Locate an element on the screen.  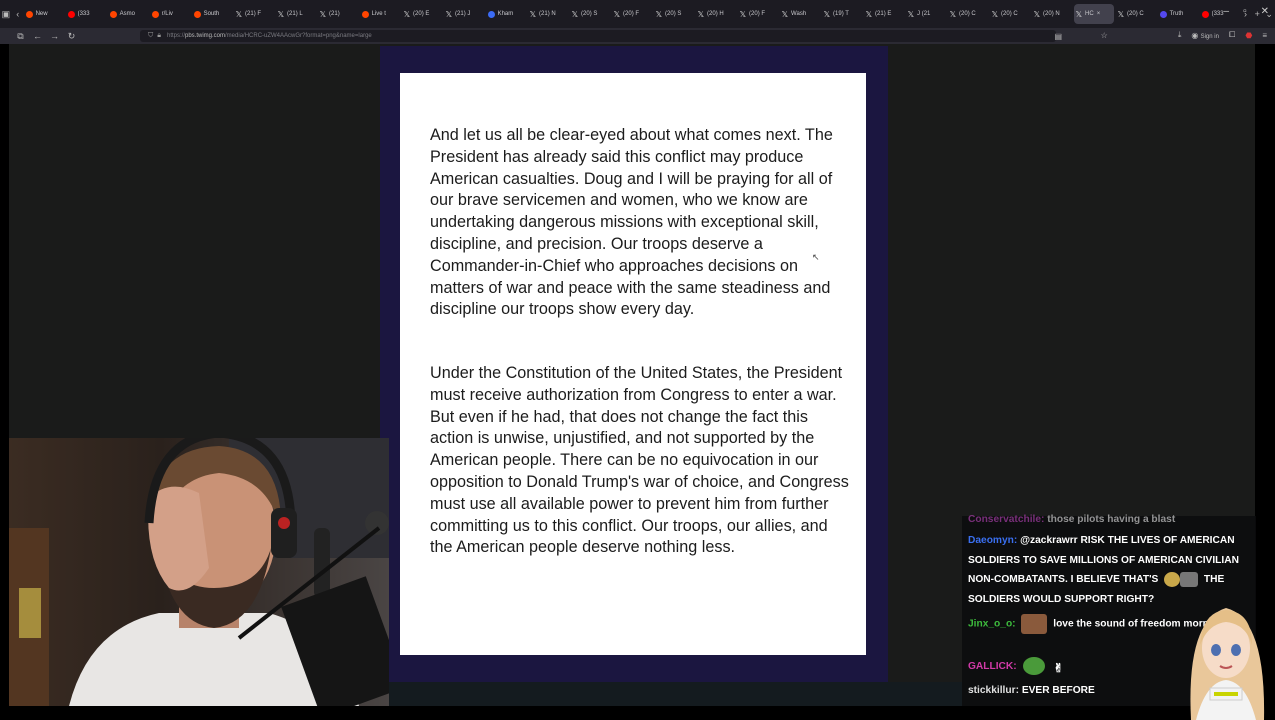
browser-tab-label: New is located at coordinates (41, 14).